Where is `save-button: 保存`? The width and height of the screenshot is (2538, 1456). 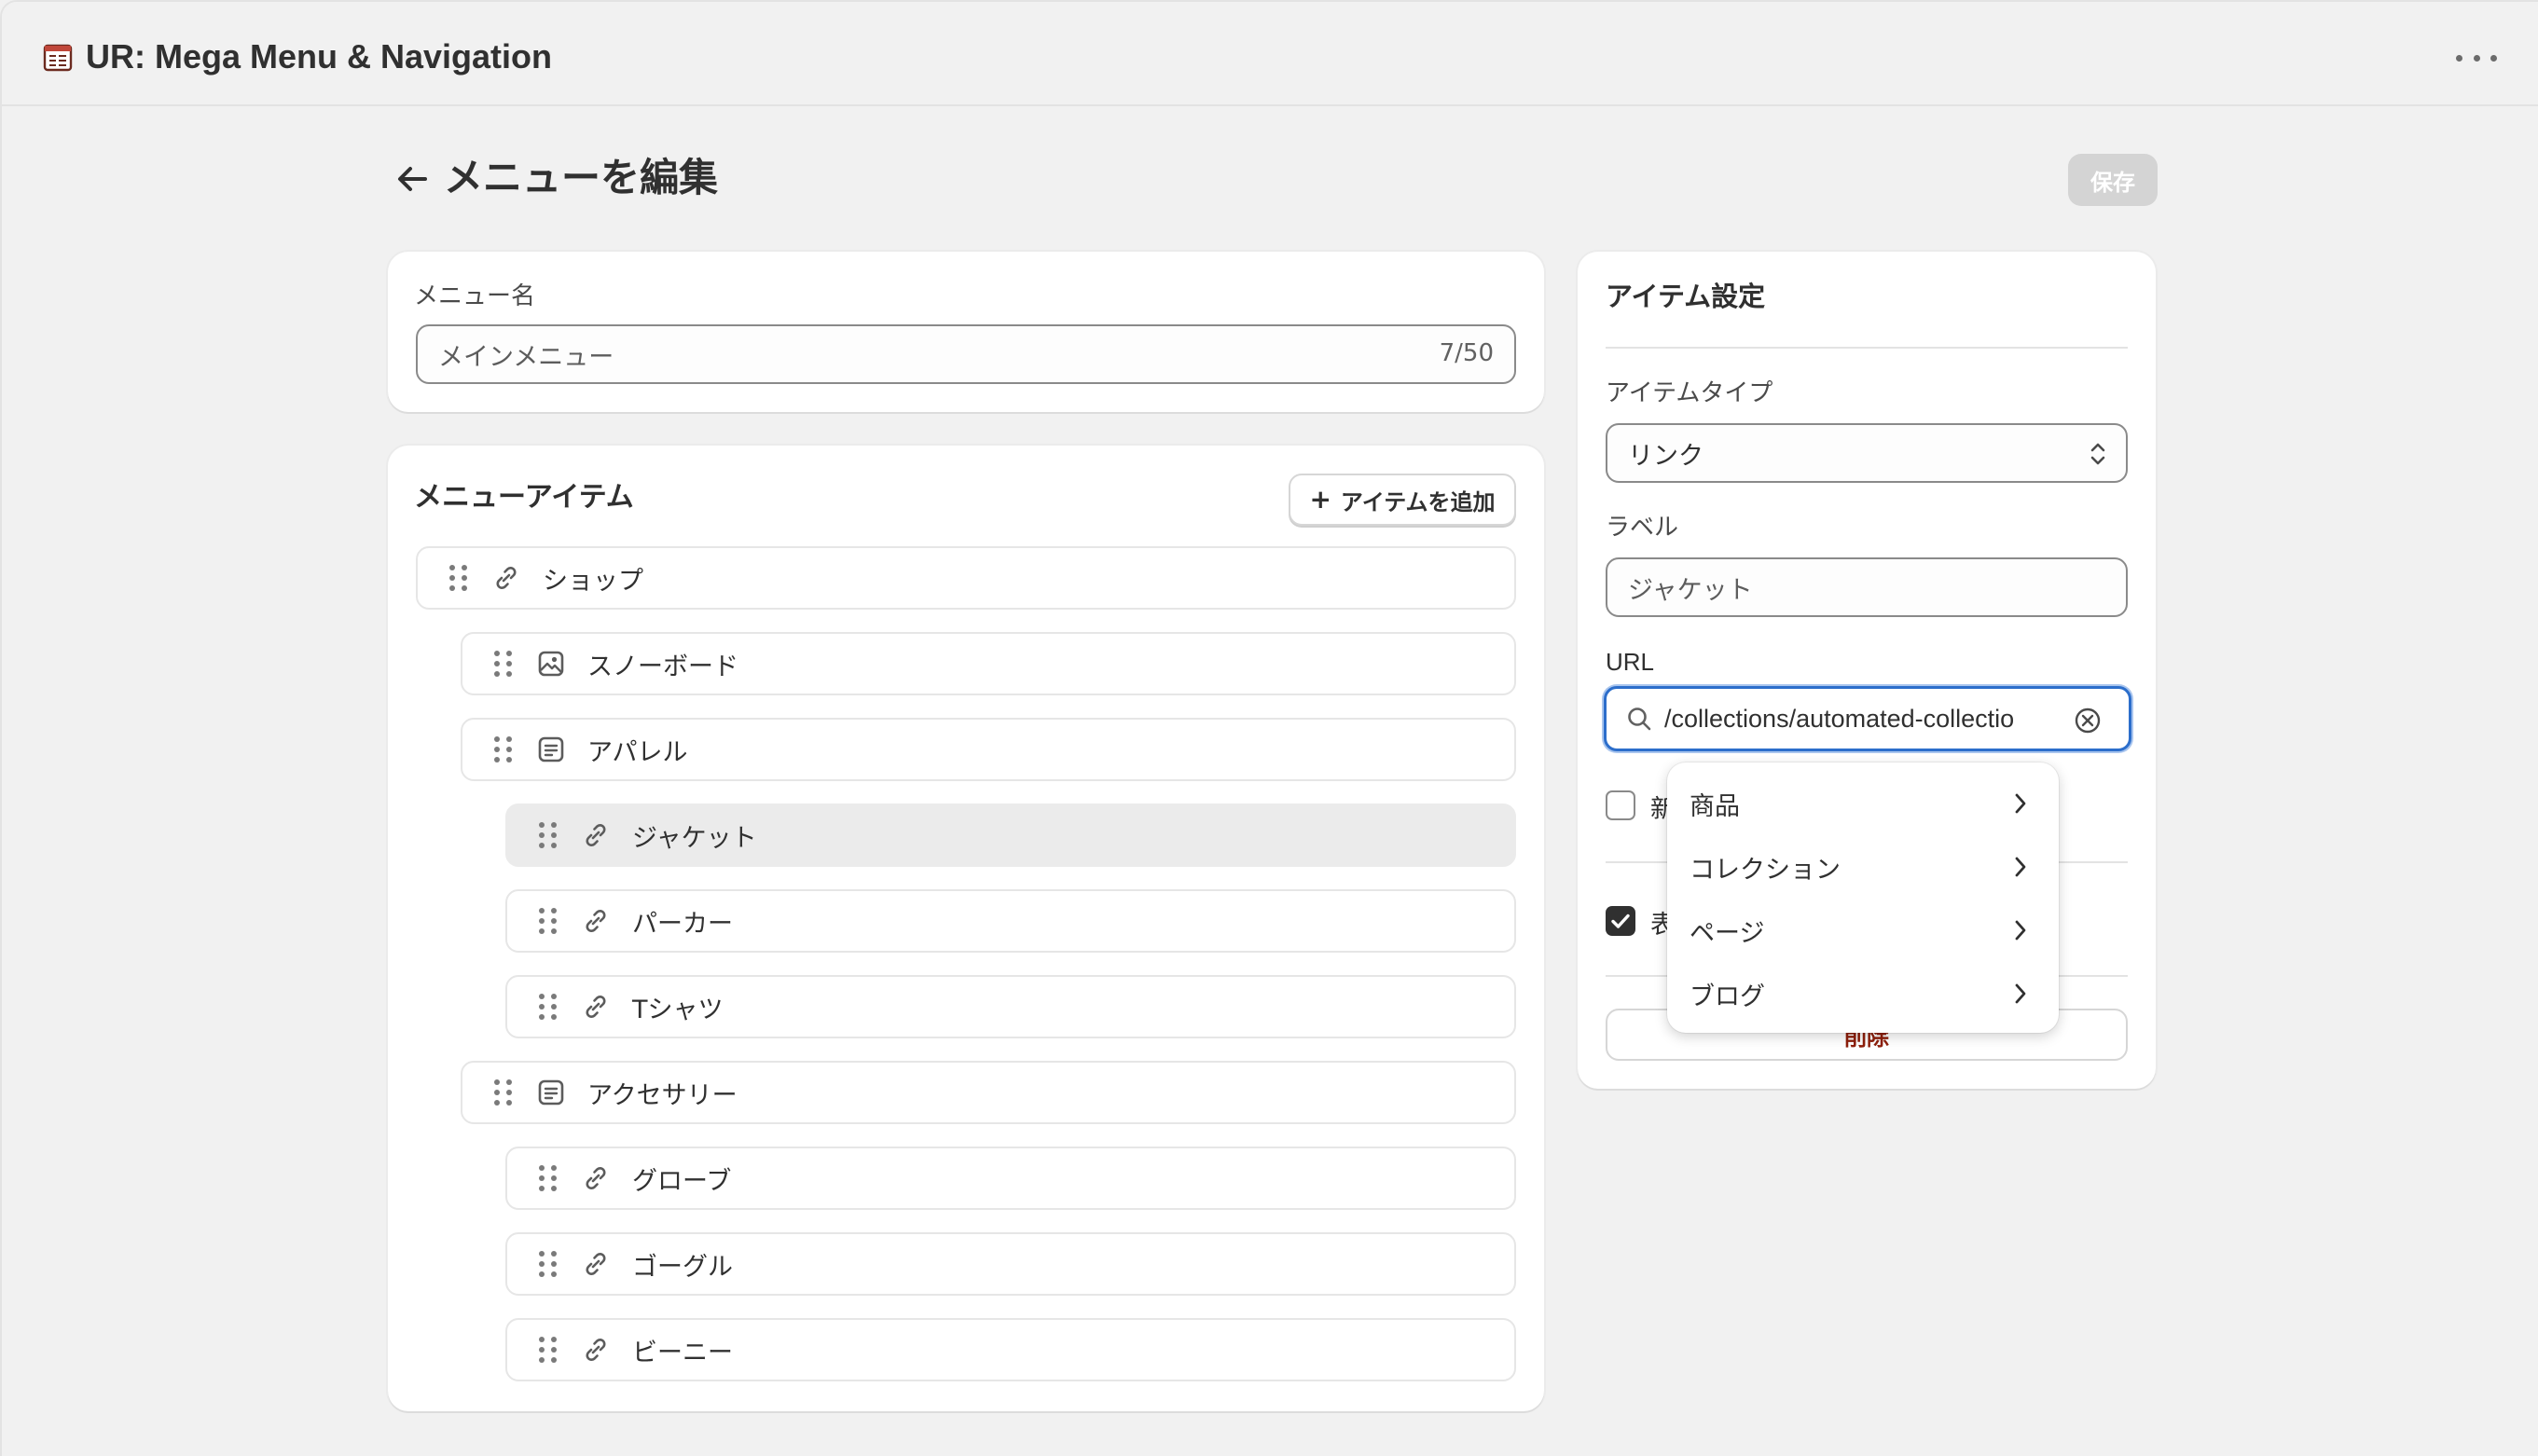 save-button: 保存 is located at coordinates (2113, 180).